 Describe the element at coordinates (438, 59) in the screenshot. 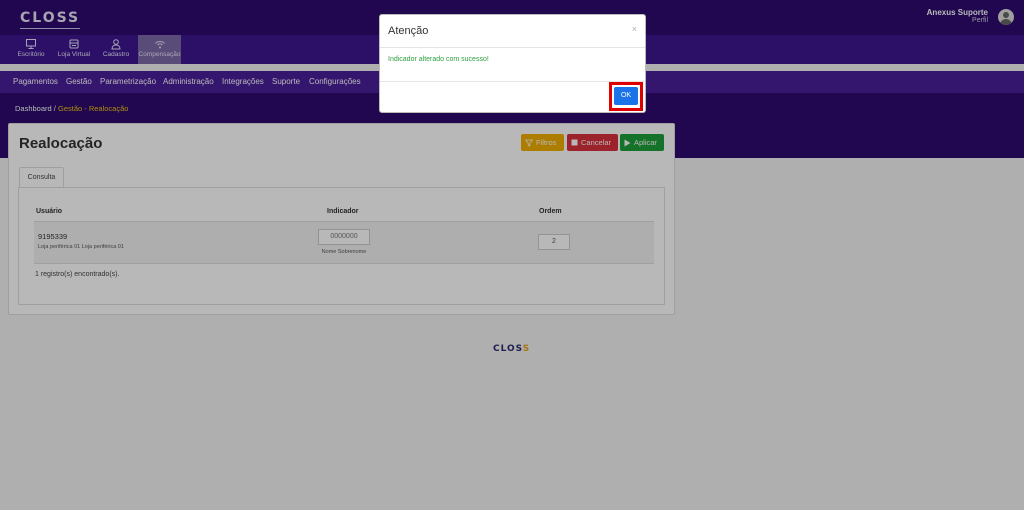

I see `modal-message: Indicador alterado com sucesso!` at that location.